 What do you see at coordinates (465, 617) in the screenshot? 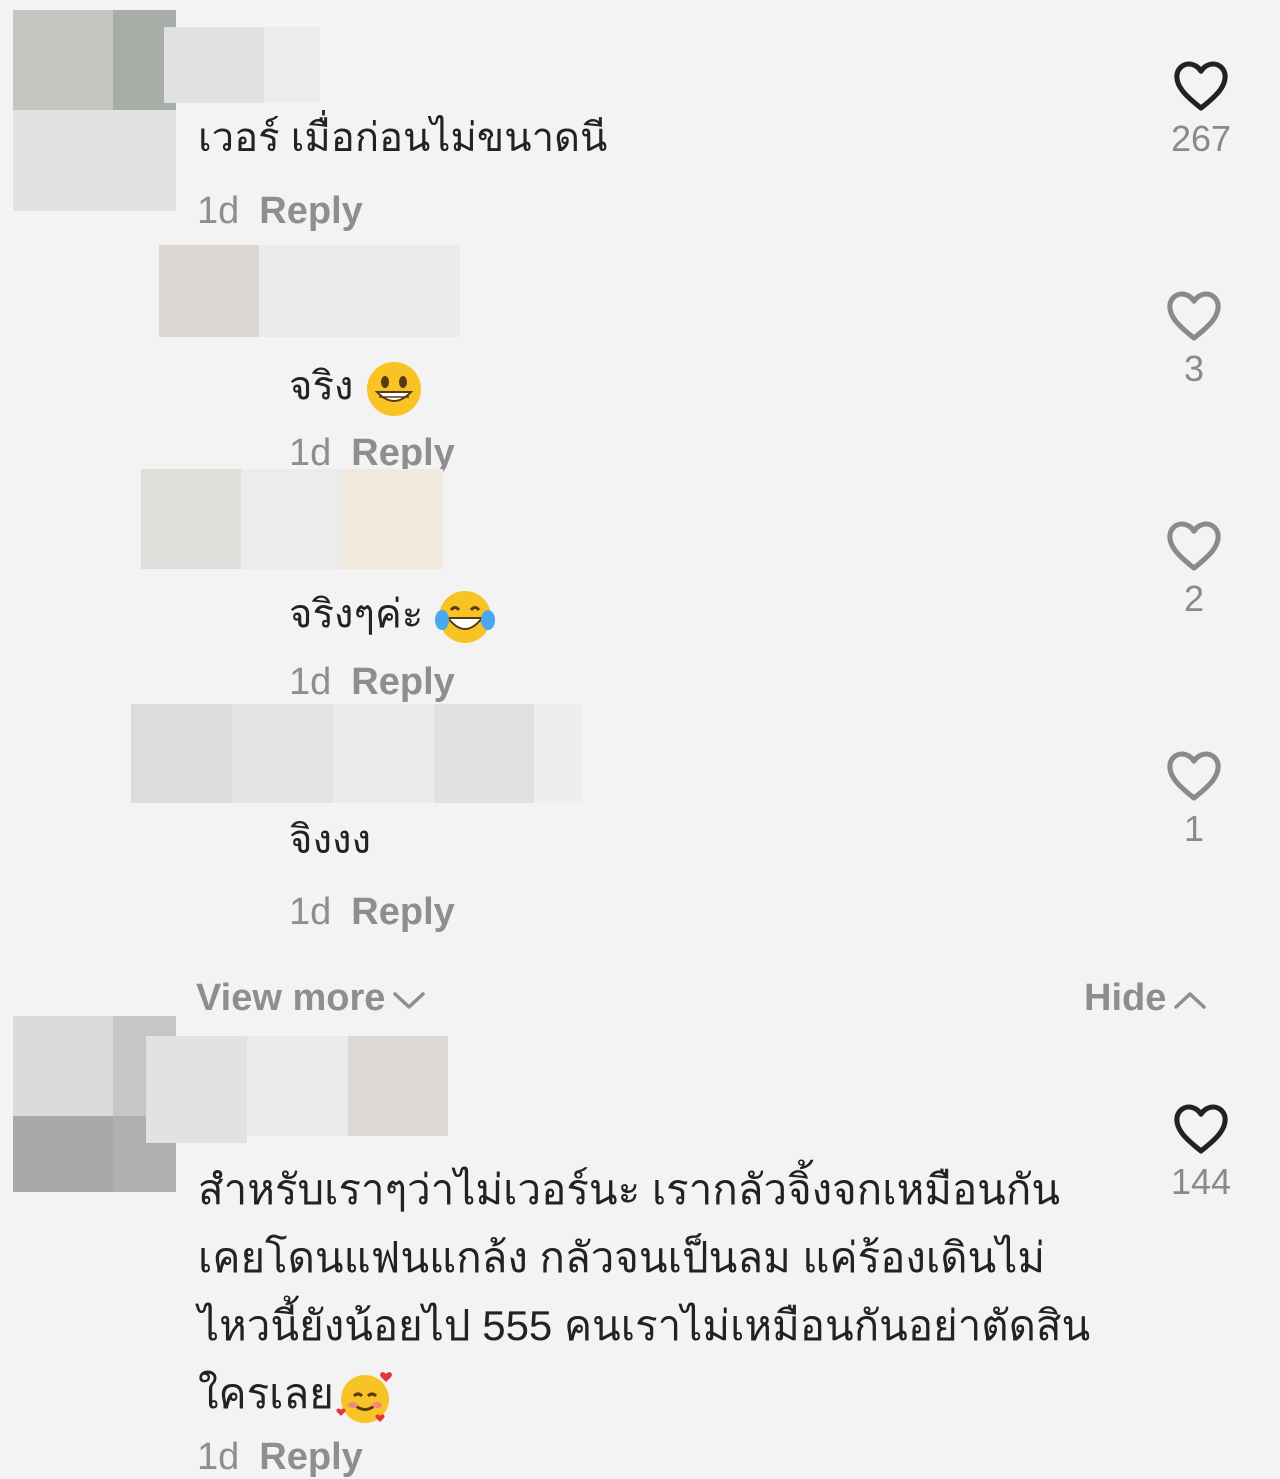
I see `face-with-tears-of-joy-icon` at bounding box center [465, 617].